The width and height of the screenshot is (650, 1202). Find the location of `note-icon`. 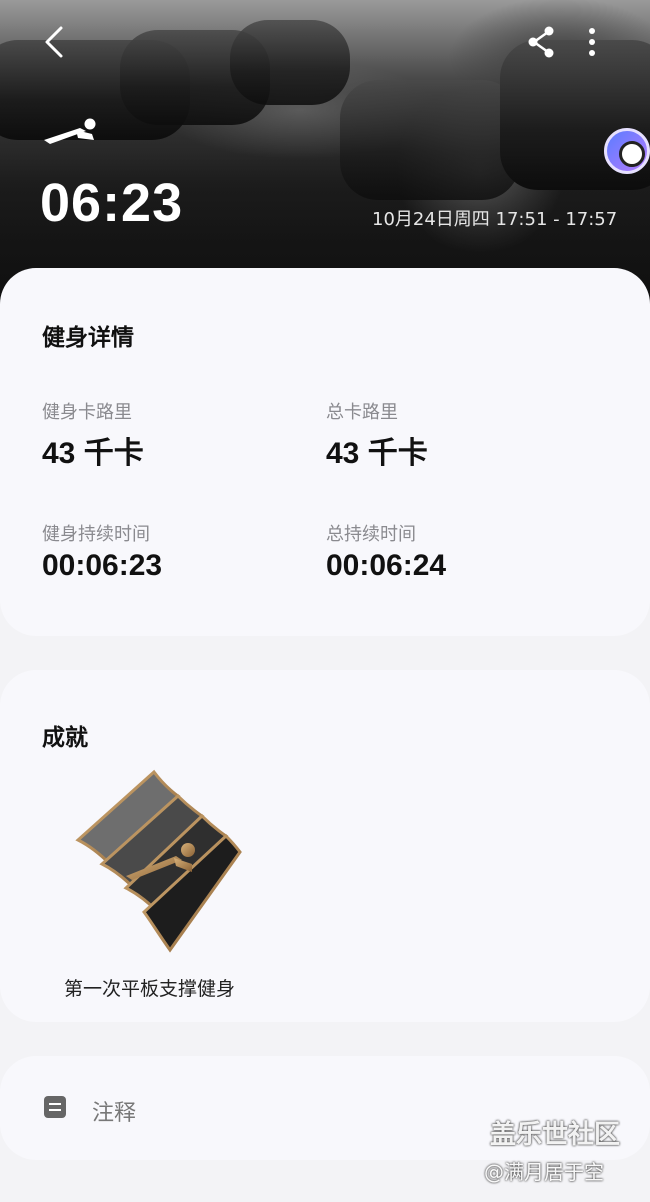

note-icon is located at coordinates (55, 1107).